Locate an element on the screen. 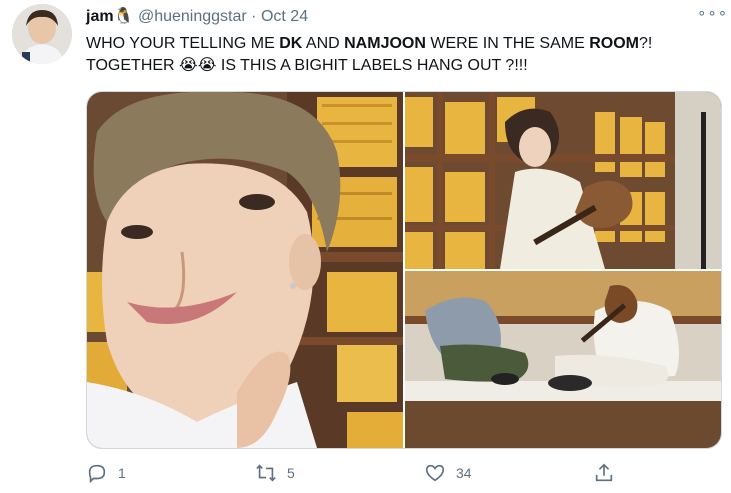 Image resolution: width=731 pixels, height=493 pixels. author-name: jam is located at coordinates (100, 16).